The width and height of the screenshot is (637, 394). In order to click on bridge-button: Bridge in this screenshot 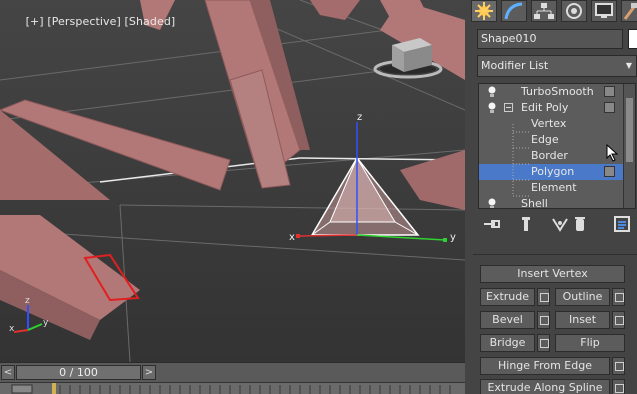, I will do `click(507, 343)`.